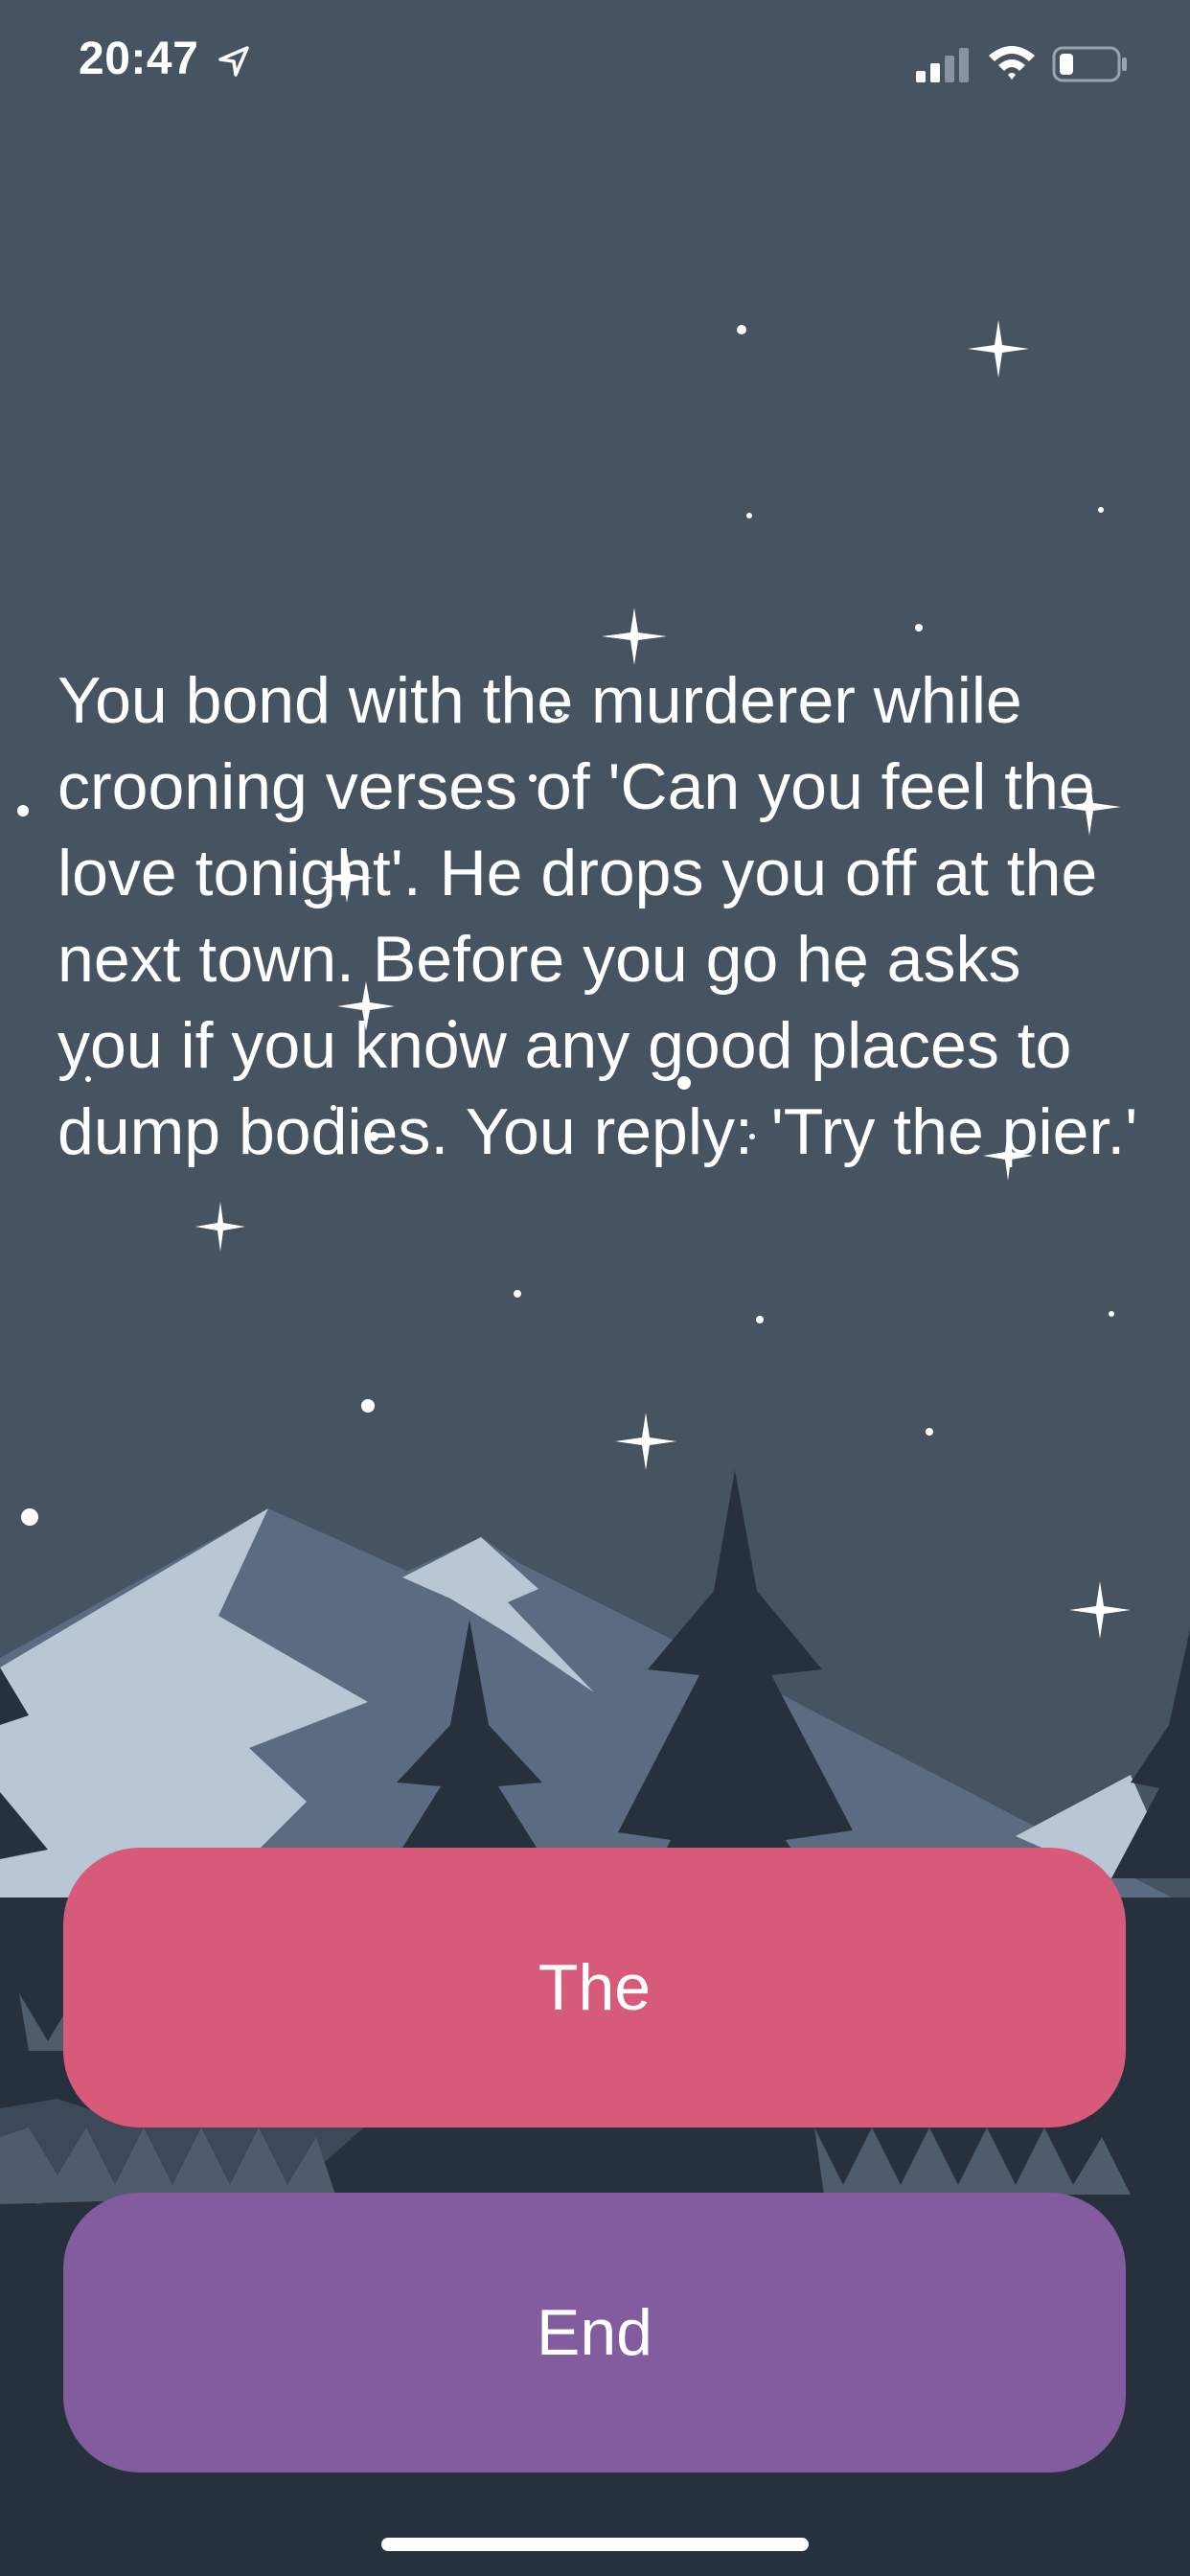  Describe the element at coordinates (943, 65) in the screenshot. I see `cellular-signal-icon` at that location.